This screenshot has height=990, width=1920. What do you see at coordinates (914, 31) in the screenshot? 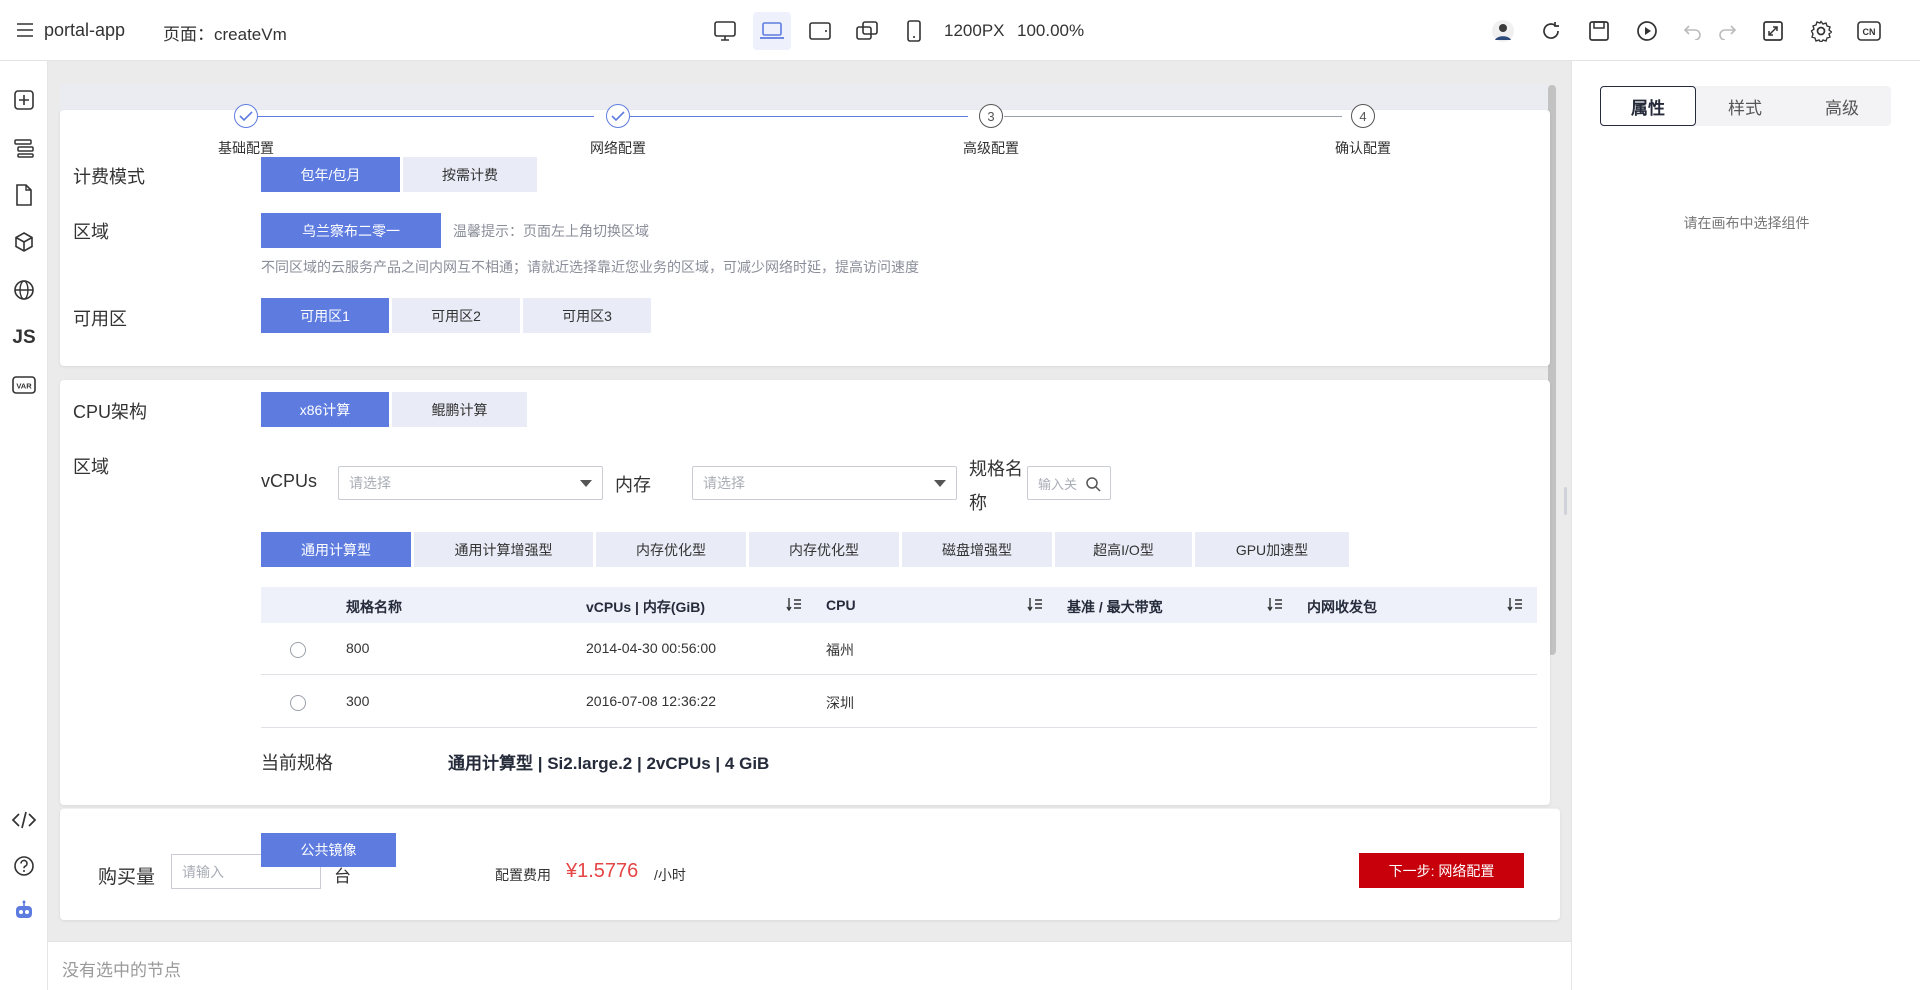
I see `mobile-view-icon` at bounding box center [914, 31].